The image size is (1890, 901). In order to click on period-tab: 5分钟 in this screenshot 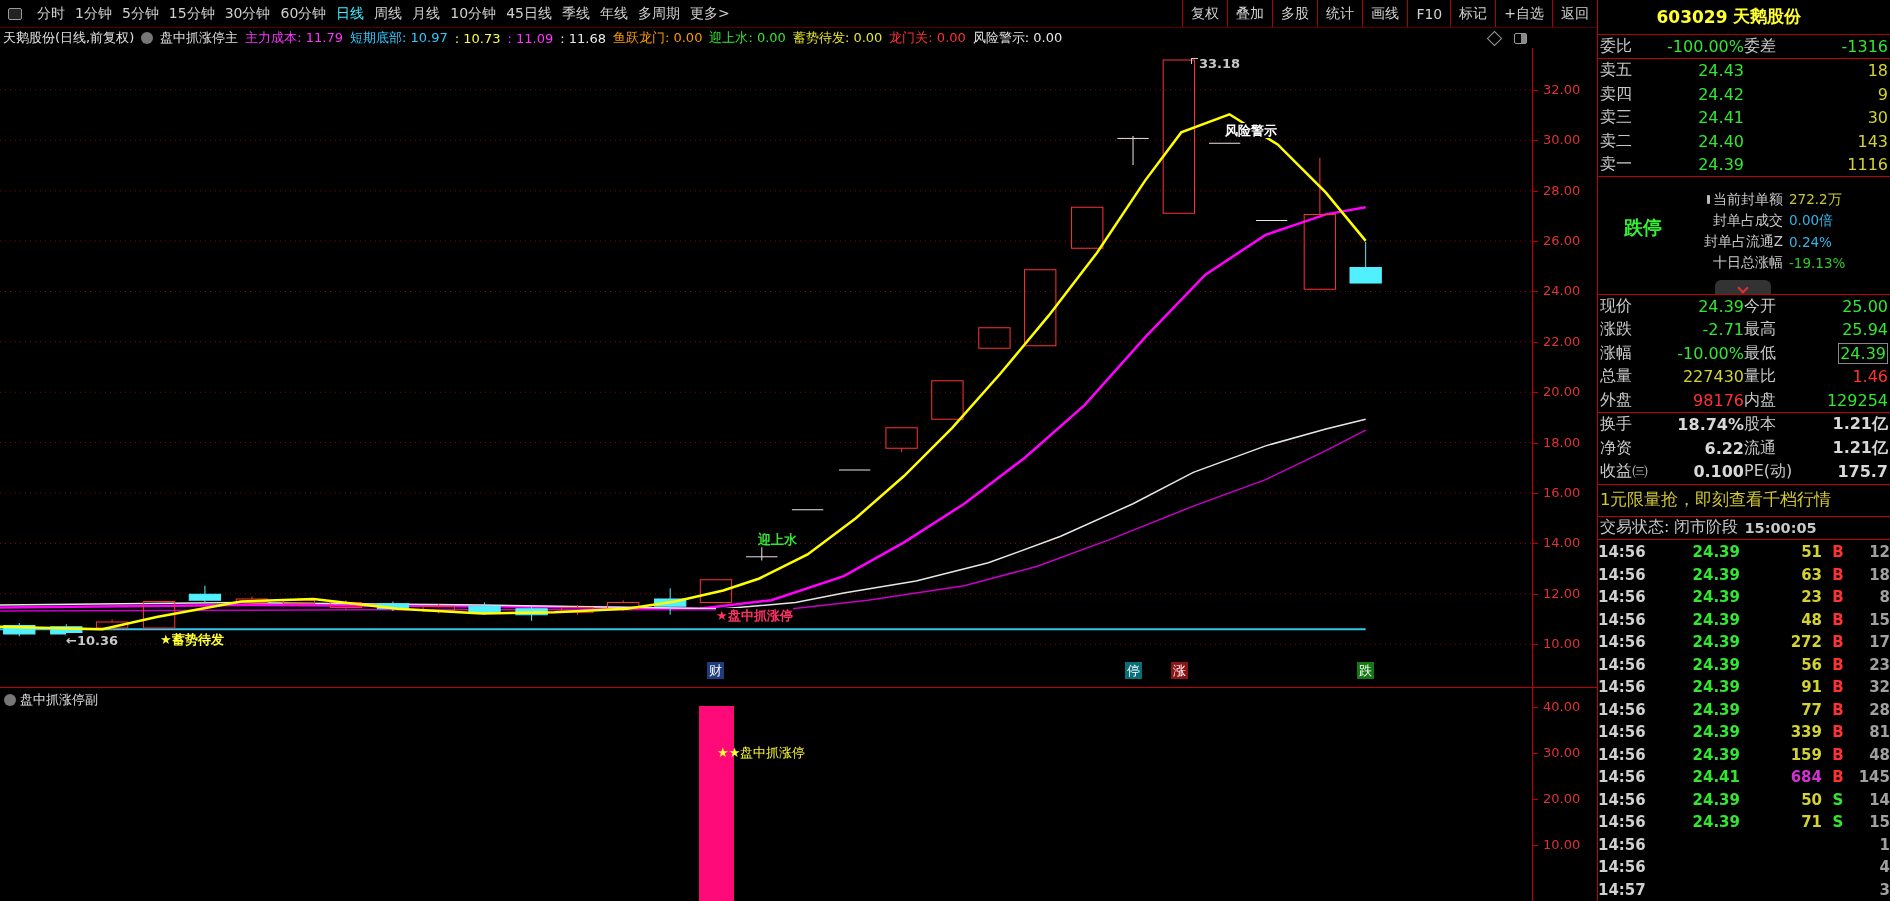, I will do `click(140, 13)`.